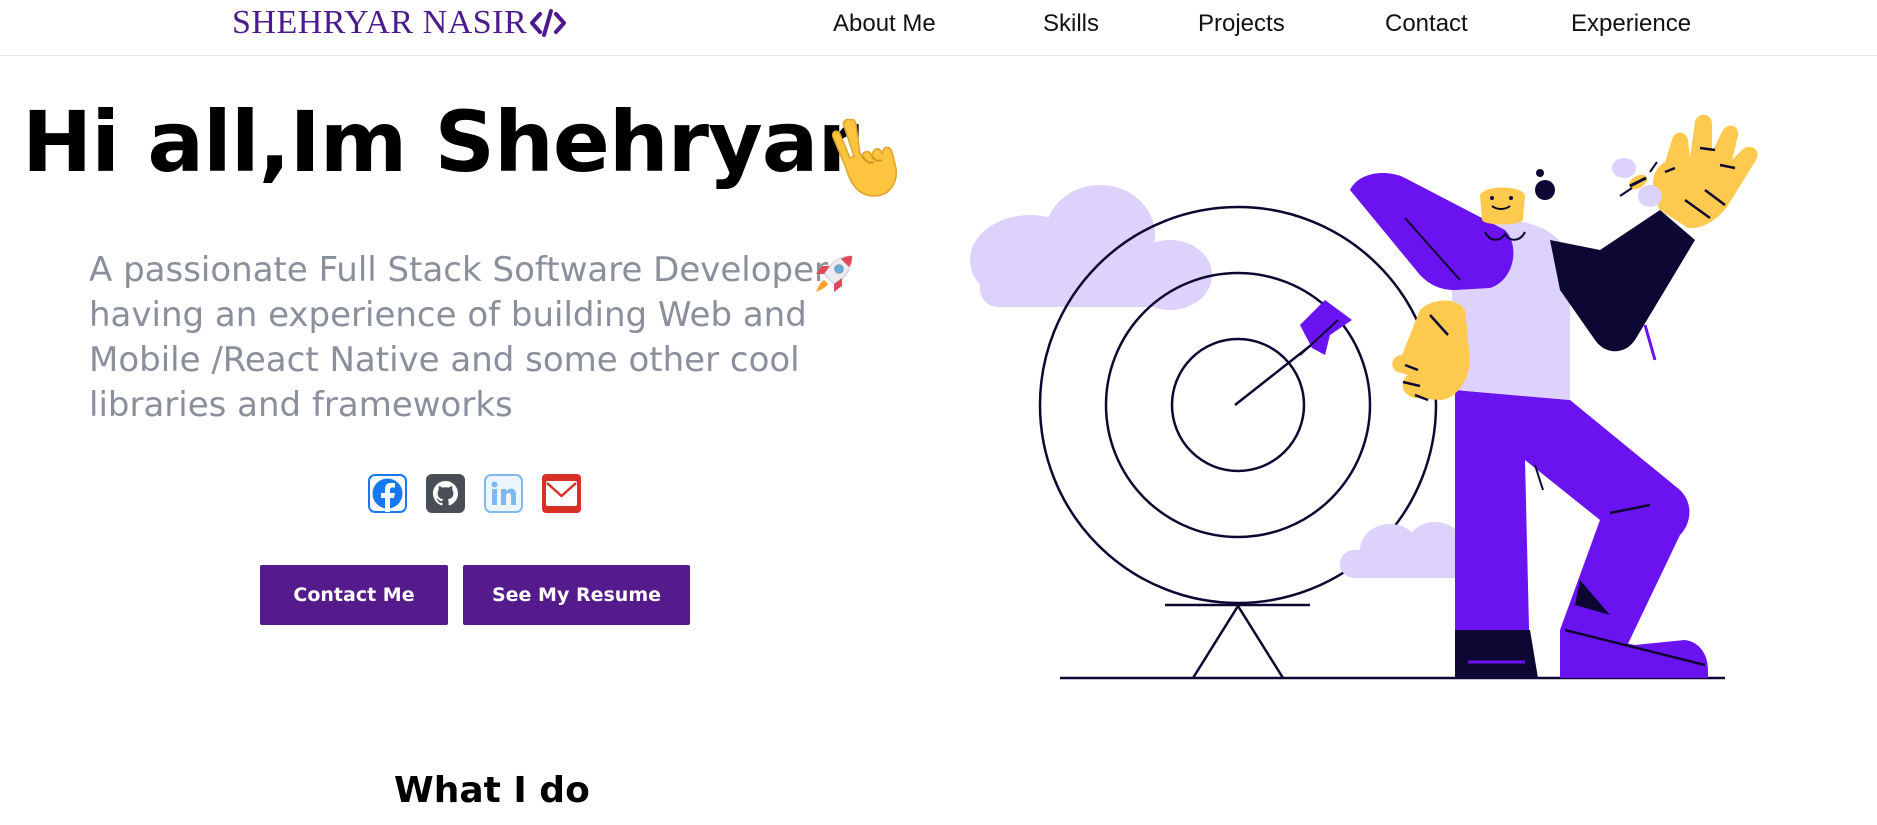 This screenshot has width=1877, height=825. What do you see at coordinates (1554, 396) in the screenshot?
I see `character` at bounding box center [1554, 396].